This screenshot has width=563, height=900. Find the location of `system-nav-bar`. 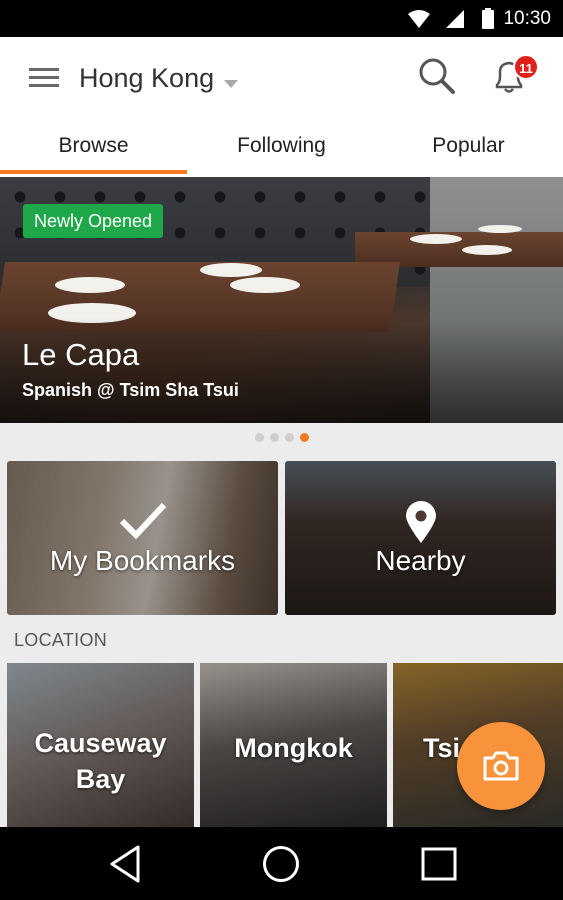

system-nav-bar is located at coordinates (281, 863).